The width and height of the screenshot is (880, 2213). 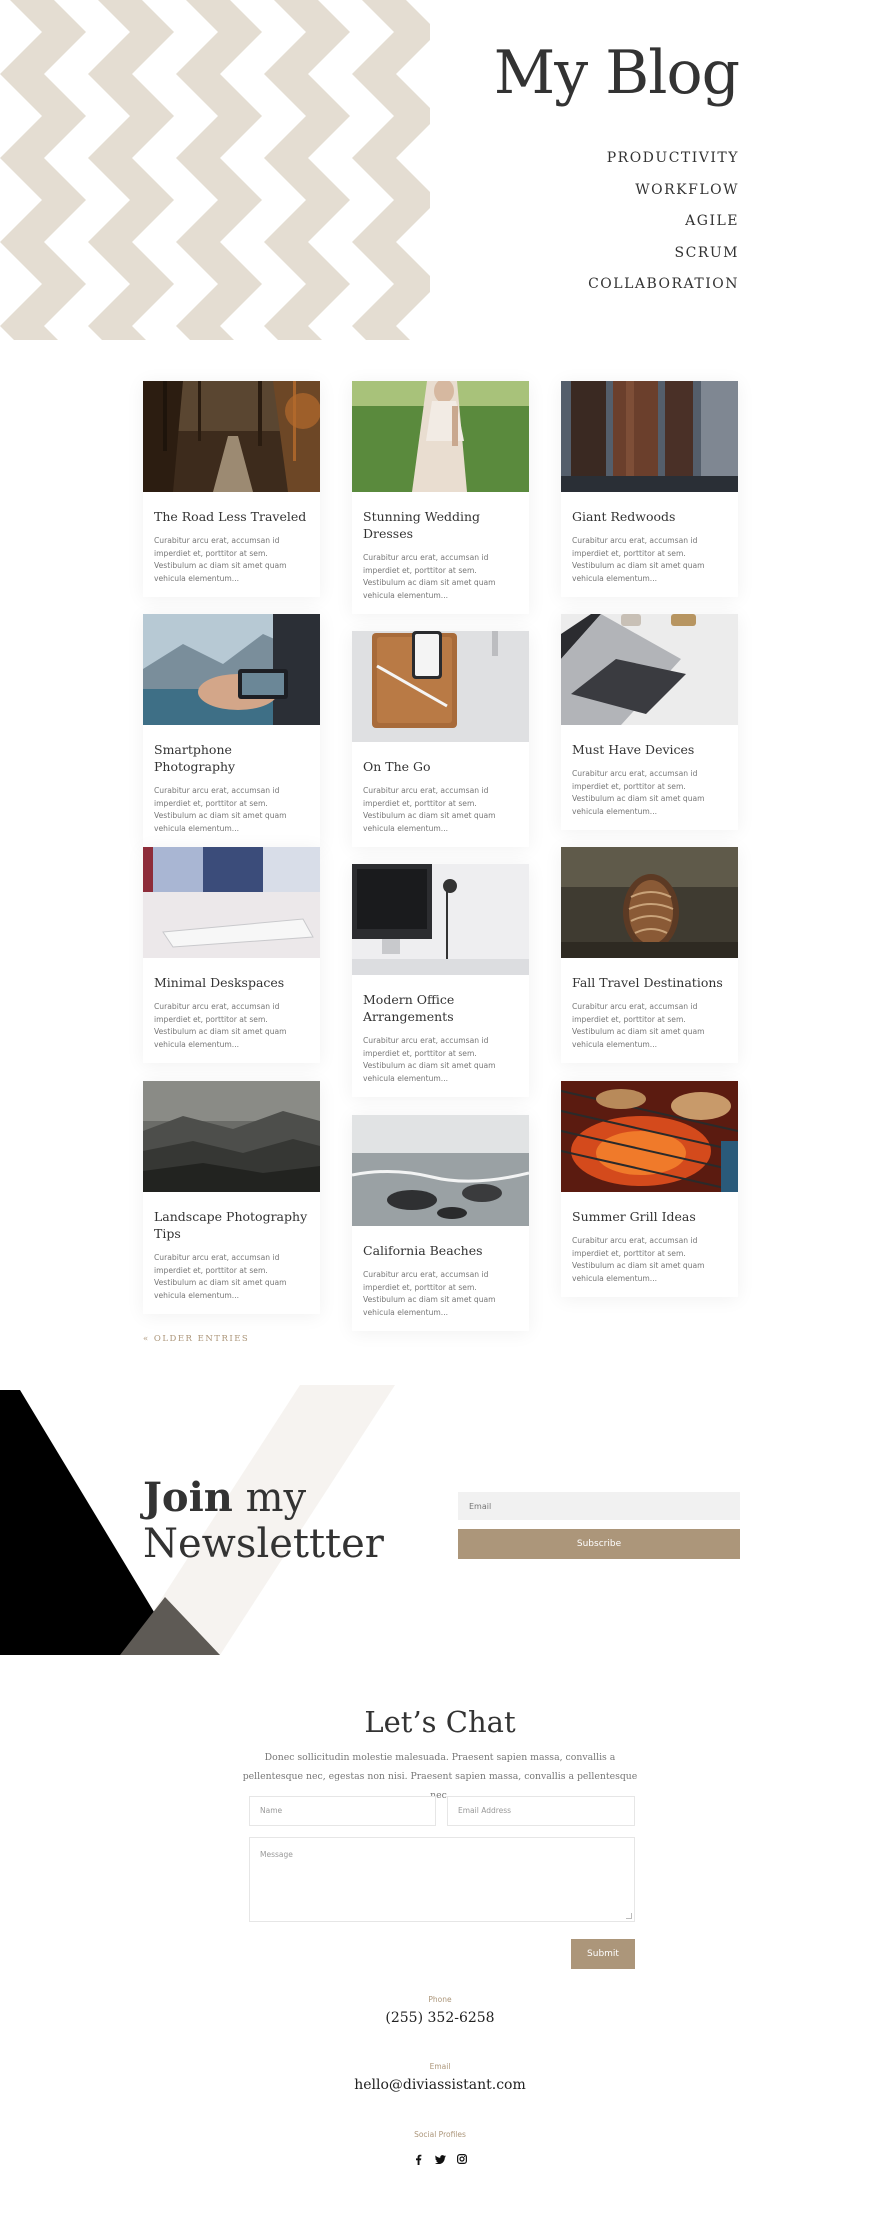 I want to click on older-entries-link: « OLDER ENTRIES, so click(x=196, y=1339).